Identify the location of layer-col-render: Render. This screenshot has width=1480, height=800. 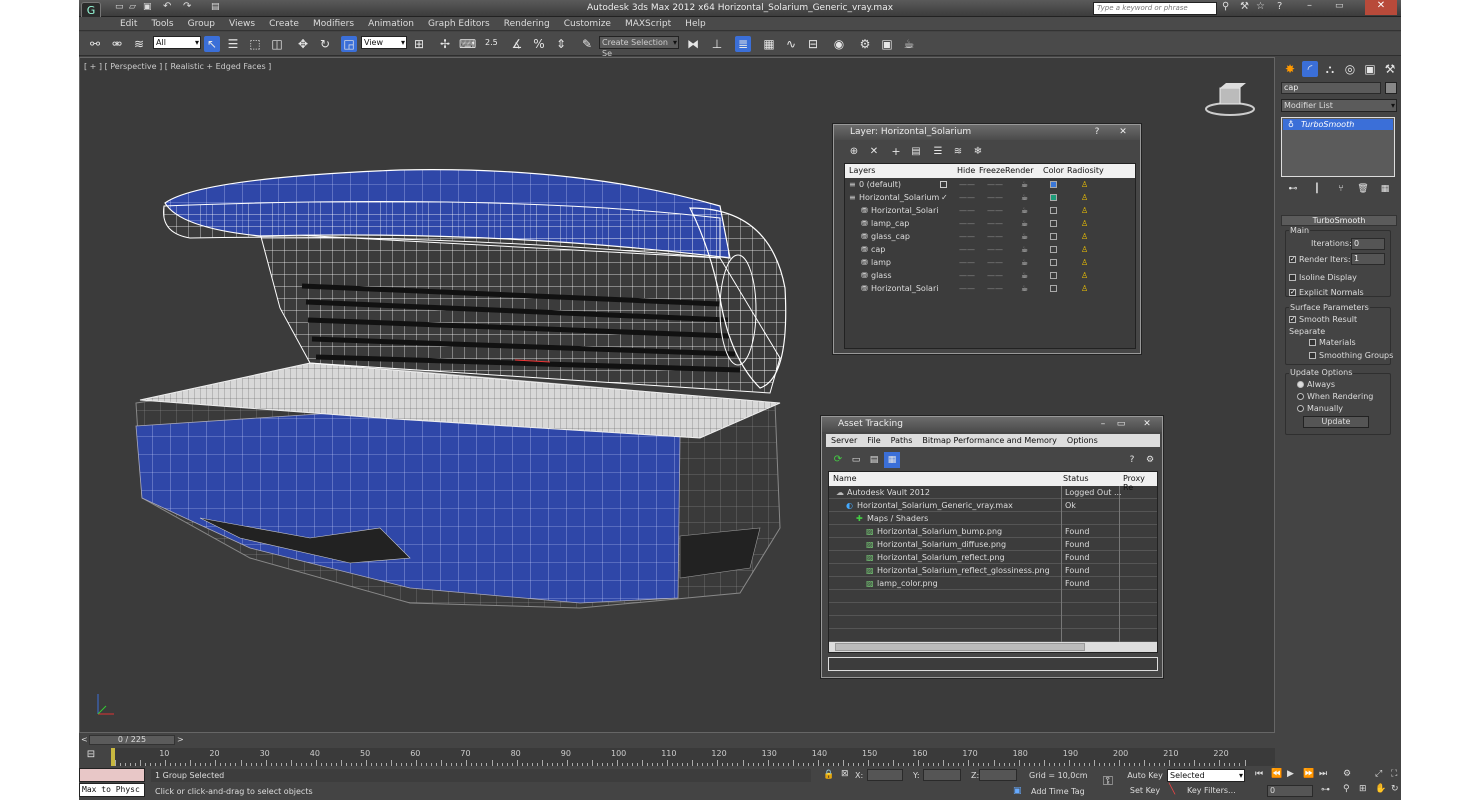
(1019, 170).